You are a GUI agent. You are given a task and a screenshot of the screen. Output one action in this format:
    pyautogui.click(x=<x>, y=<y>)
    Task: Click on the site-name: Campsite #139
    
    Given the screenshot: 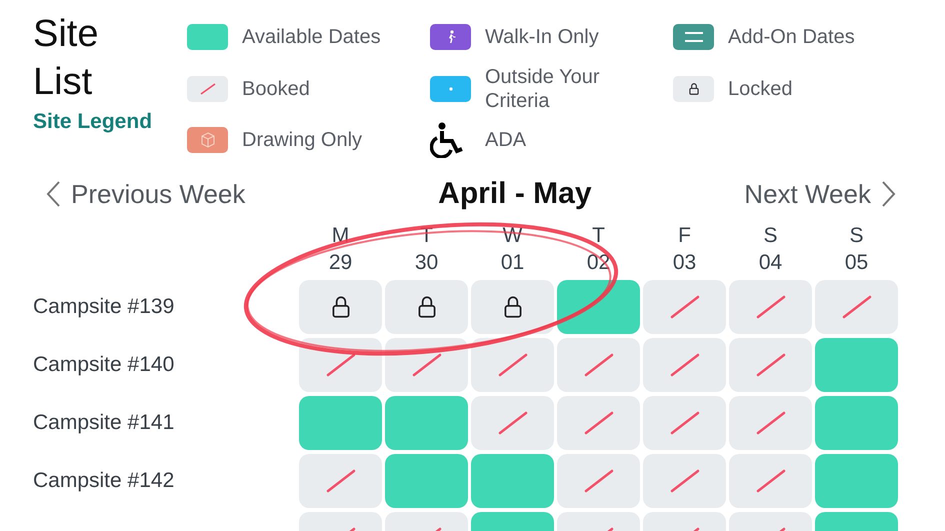 What is the action you would take?
    pyautogui.click(x=104, y=307)
    